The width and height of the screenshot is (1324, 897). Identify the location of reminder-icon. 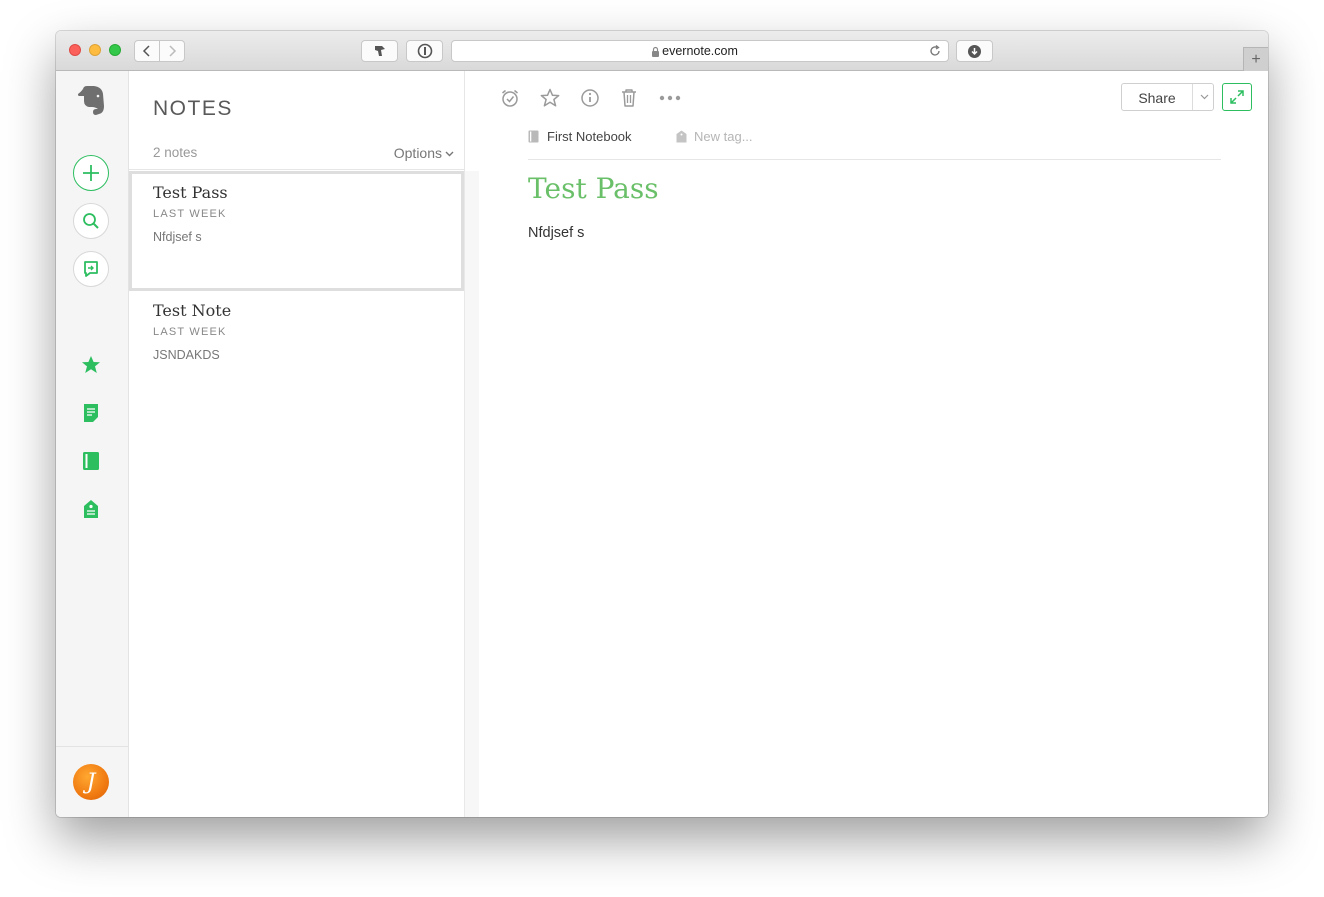
(510, 98).